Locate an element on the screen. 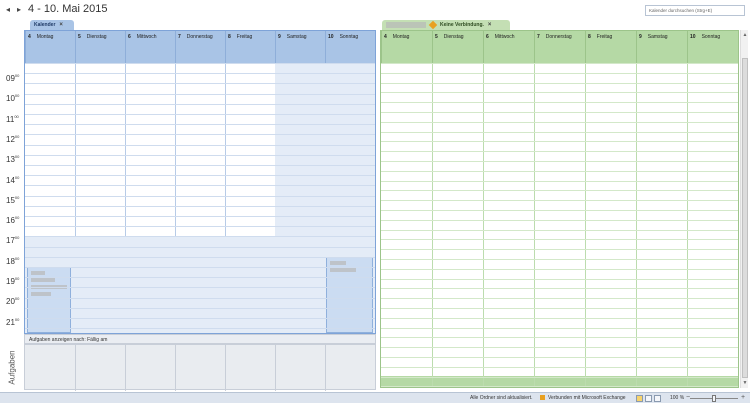  compact-view-icon is located at coordinates (657, 398).